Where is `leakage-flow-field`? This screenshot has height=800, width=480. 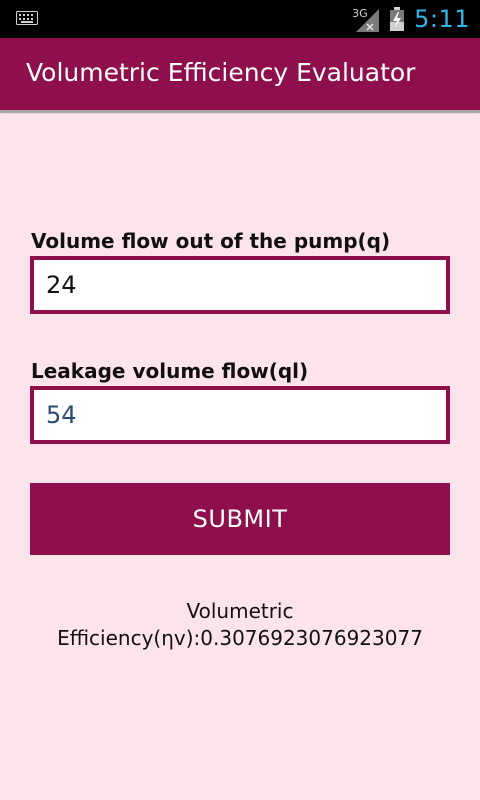
leakage-flow-field is located at coordinates (240, 415).